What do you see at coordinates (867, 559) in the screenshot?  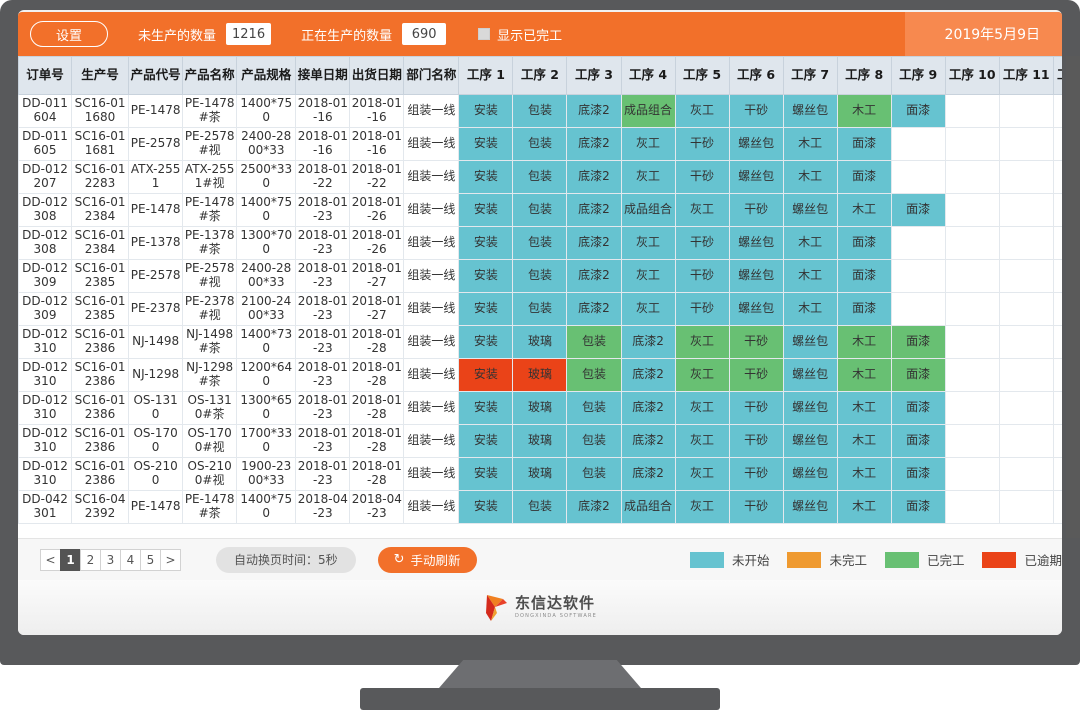 I see `status-legend: 未开始 未完工 已完工 已逾期` at bounding box center [867, 559].